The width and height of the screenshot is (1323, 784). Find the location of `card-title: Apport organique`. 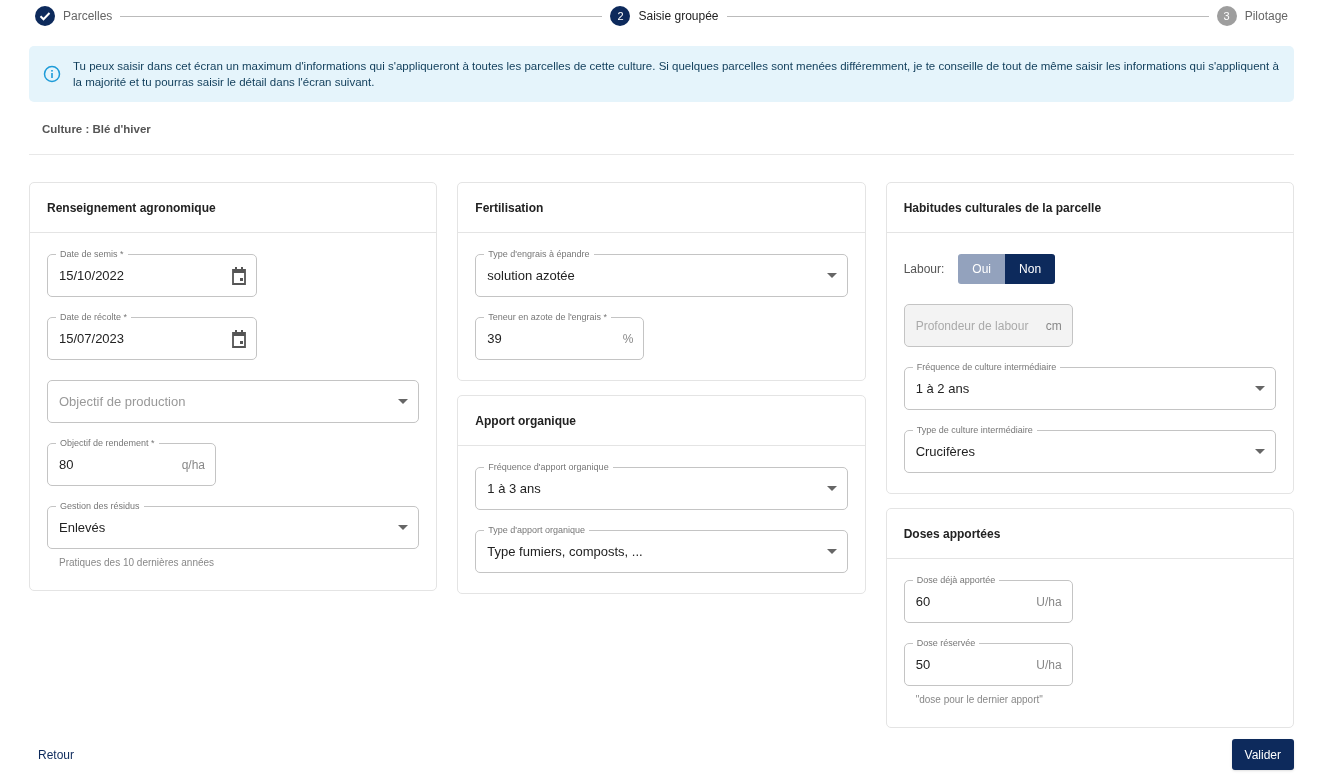

card-title: Apport organique is located at coordinates (525, 421).